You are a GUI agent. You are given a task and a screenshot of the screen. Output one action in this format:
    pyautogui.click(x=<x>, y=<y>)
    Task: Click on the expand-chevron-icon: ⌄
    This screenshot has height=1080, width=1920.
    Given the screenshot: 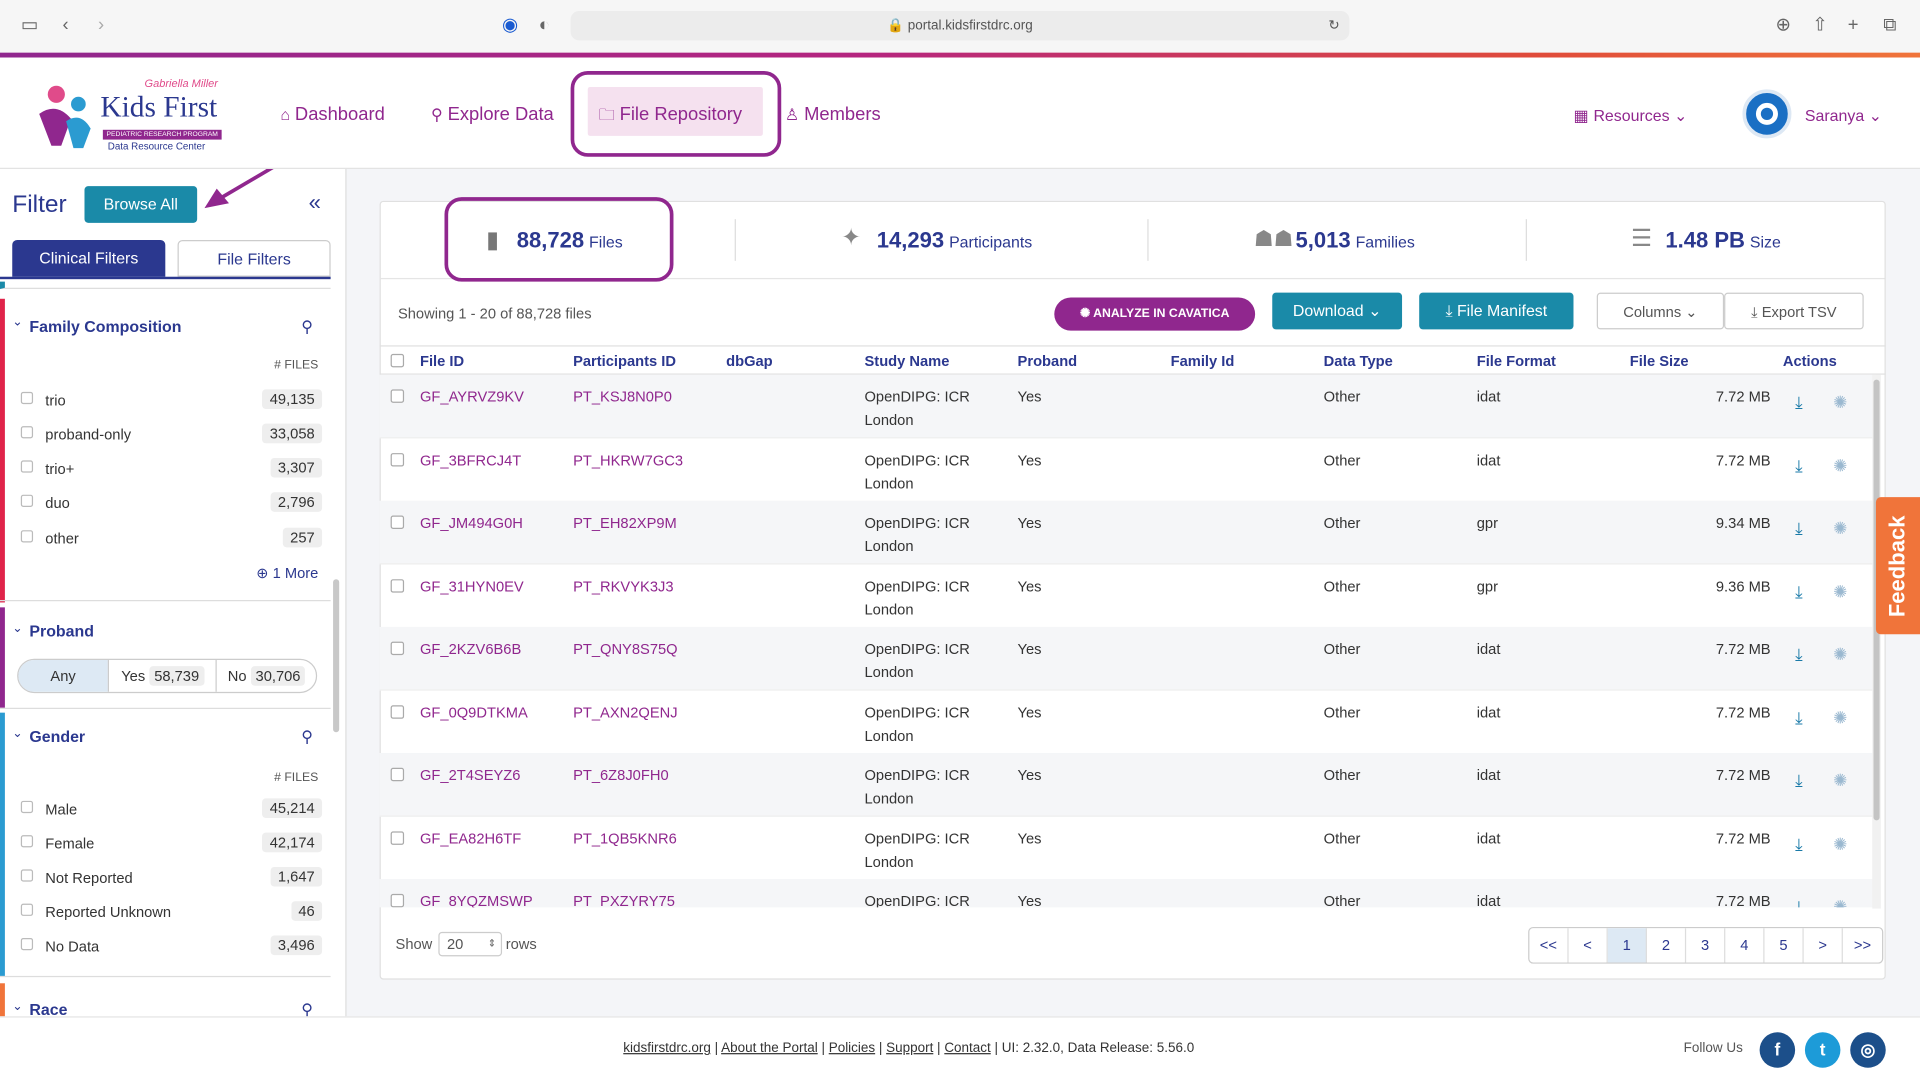 What is the action you would take?
    pyautogui.click(x=17, y=1006)
    